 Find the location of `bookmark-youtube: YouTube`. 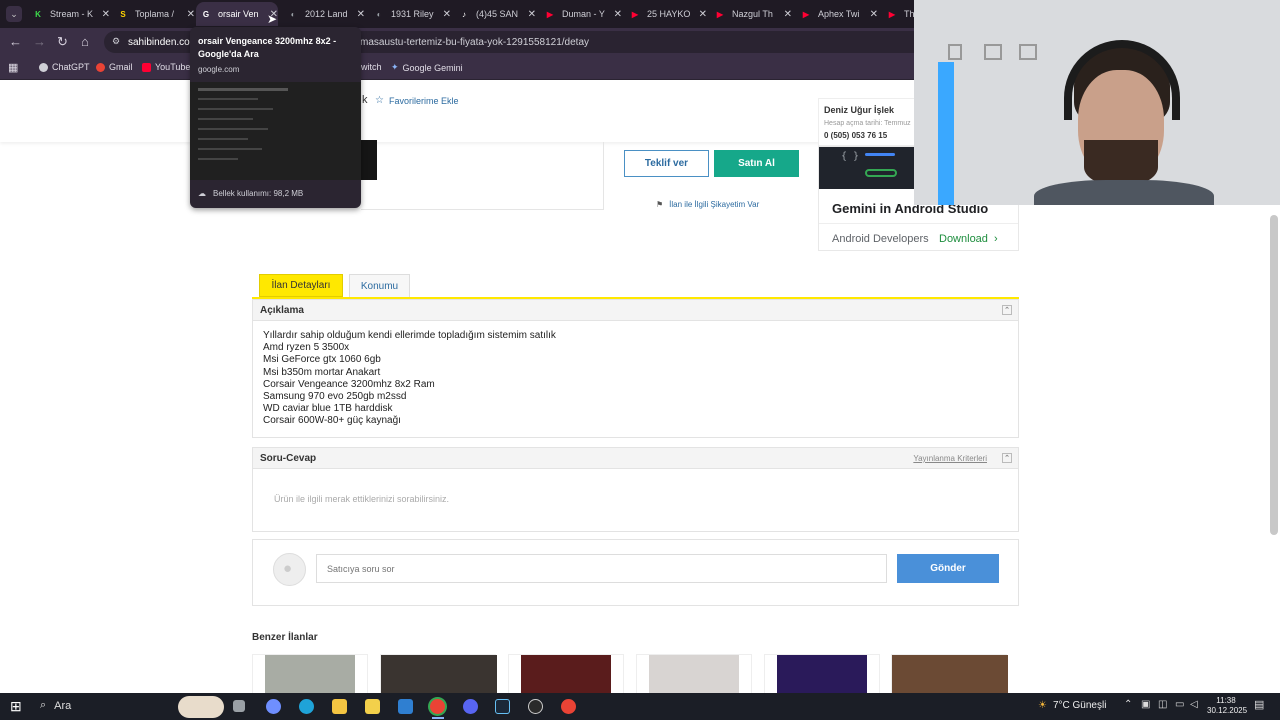

bookmark-youtube: YouTube is located at coordinates (166, 67).